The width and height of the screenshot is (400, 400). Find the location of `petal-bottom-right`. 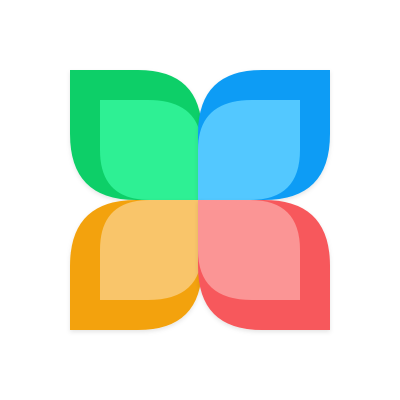

petal-bottom-right is located at coordinates (264, 265).